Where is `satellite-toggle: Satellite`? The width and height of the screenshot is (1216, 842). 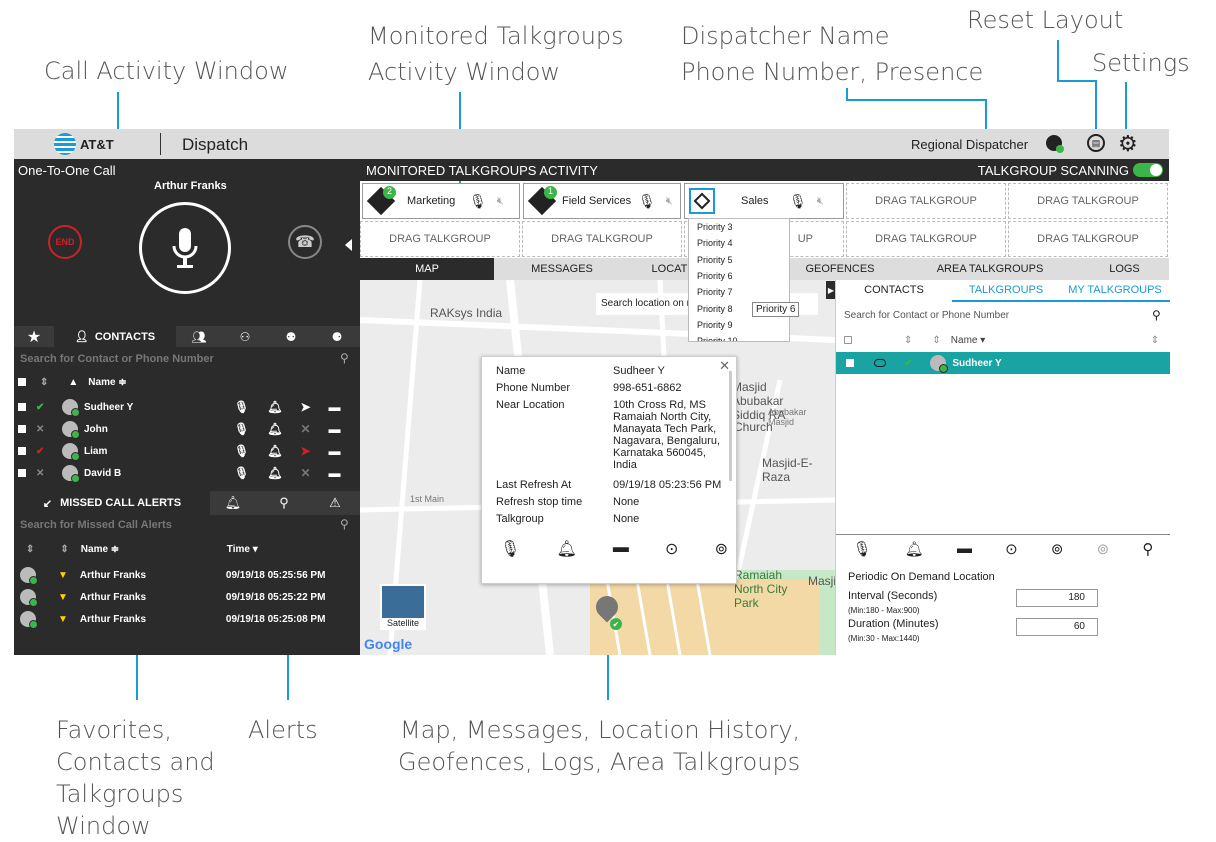
satellite-toggle: Satellite is located at coordinates (403, 607).